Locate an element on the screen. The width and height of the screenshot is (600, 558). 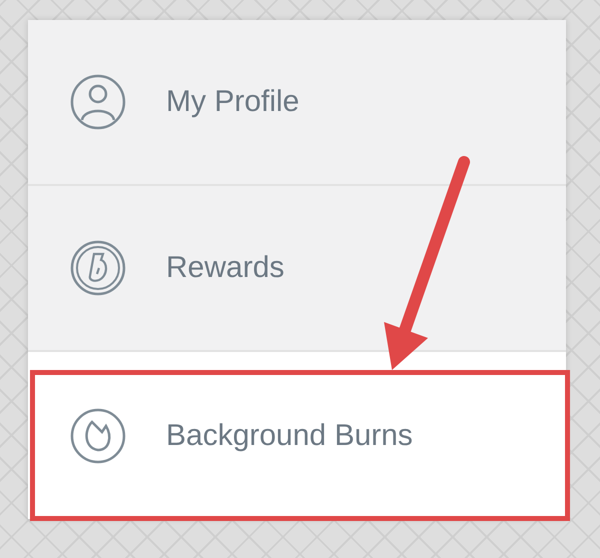
profile-icon is located at coordinates (98, 102).